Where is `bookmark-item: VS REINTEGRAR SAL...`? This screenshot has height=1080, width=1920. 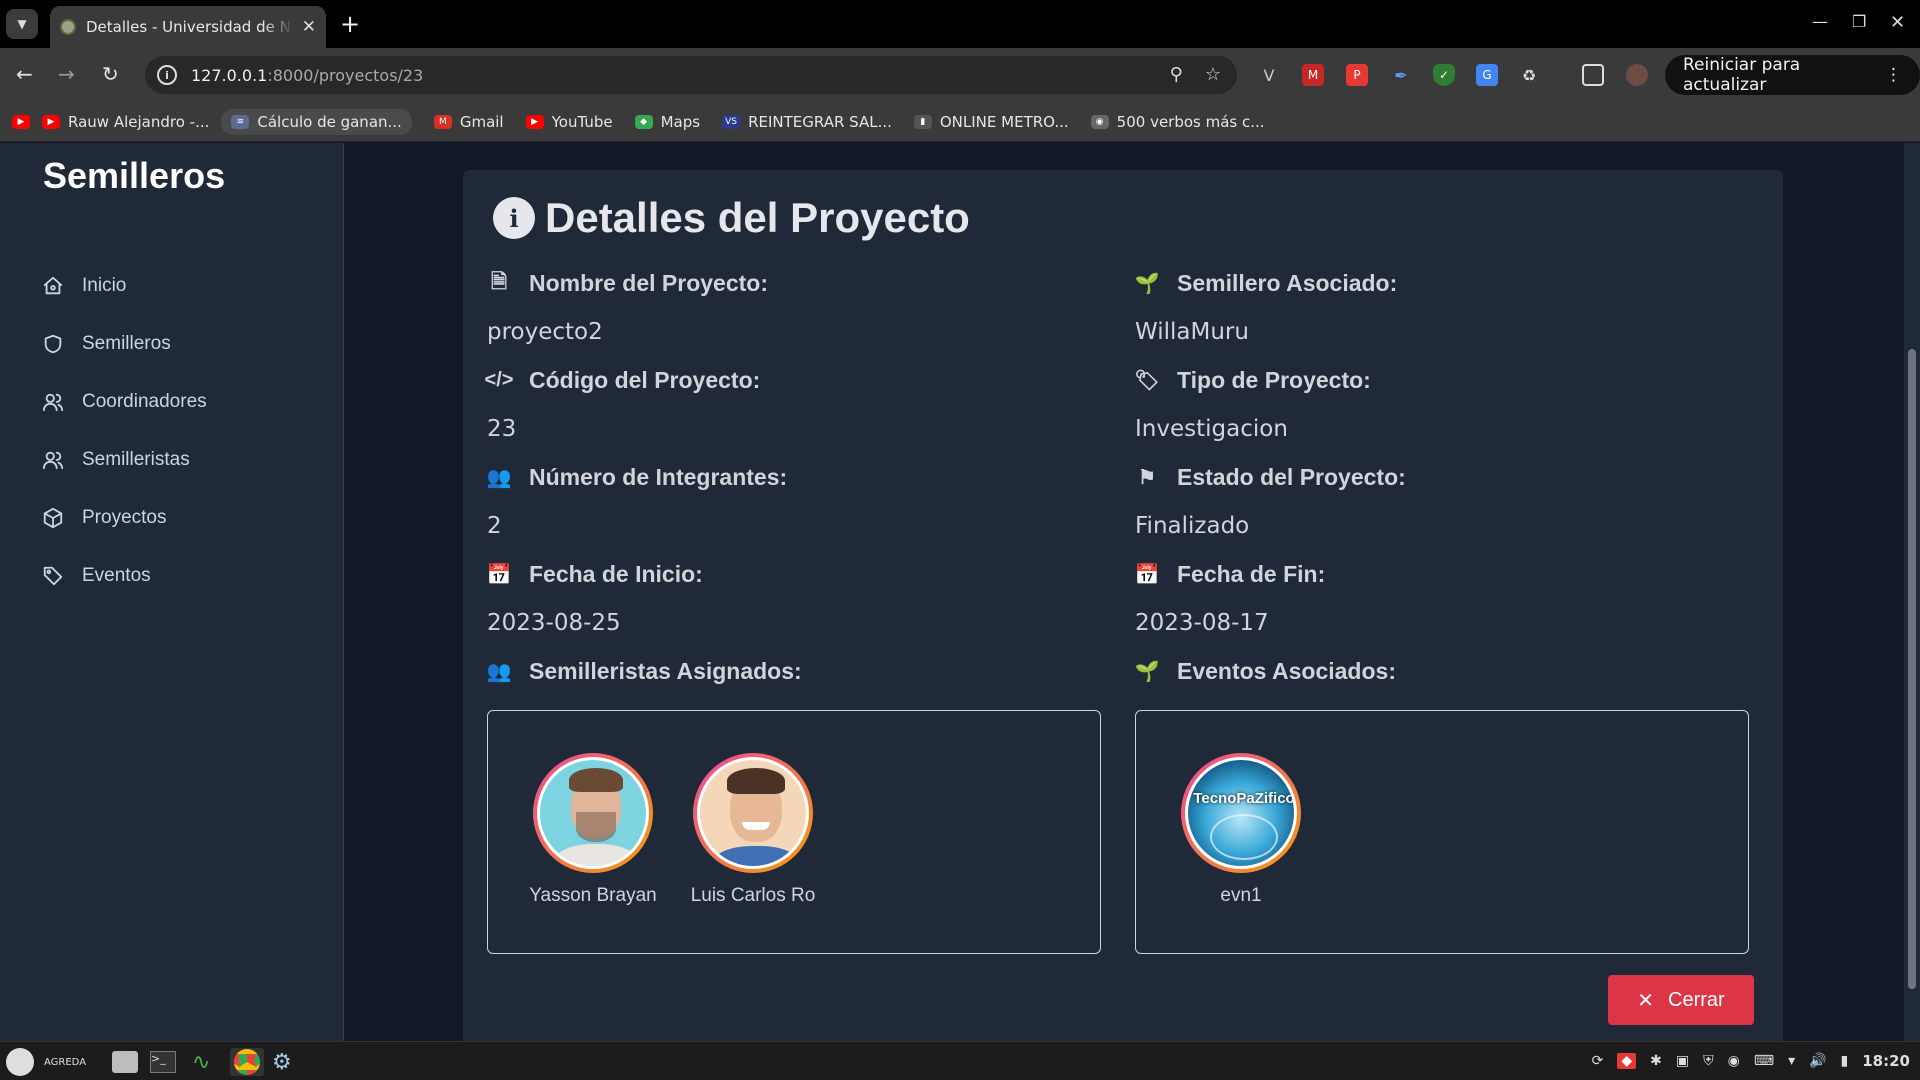 bookmark-item: VS REINTEGRAR SAL... is located at coordinates (807, 122).